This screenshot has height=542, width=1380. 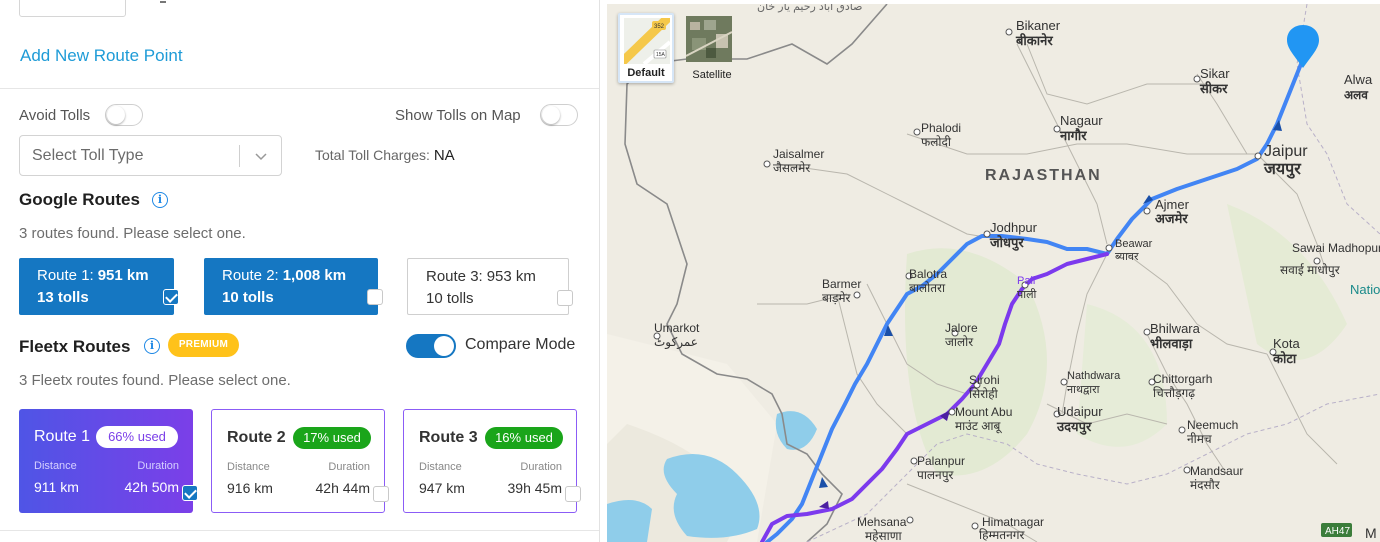 I want to click on place-name: Nathdwara, so click(x=1094, y=376).